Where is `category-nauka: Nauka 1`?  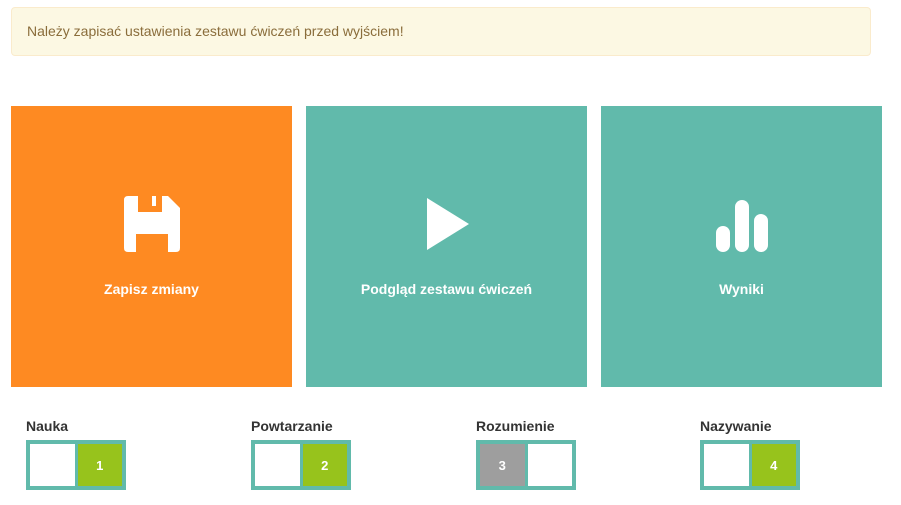
category-nauka: Nauka 1 is located at coordinates (68, 453).